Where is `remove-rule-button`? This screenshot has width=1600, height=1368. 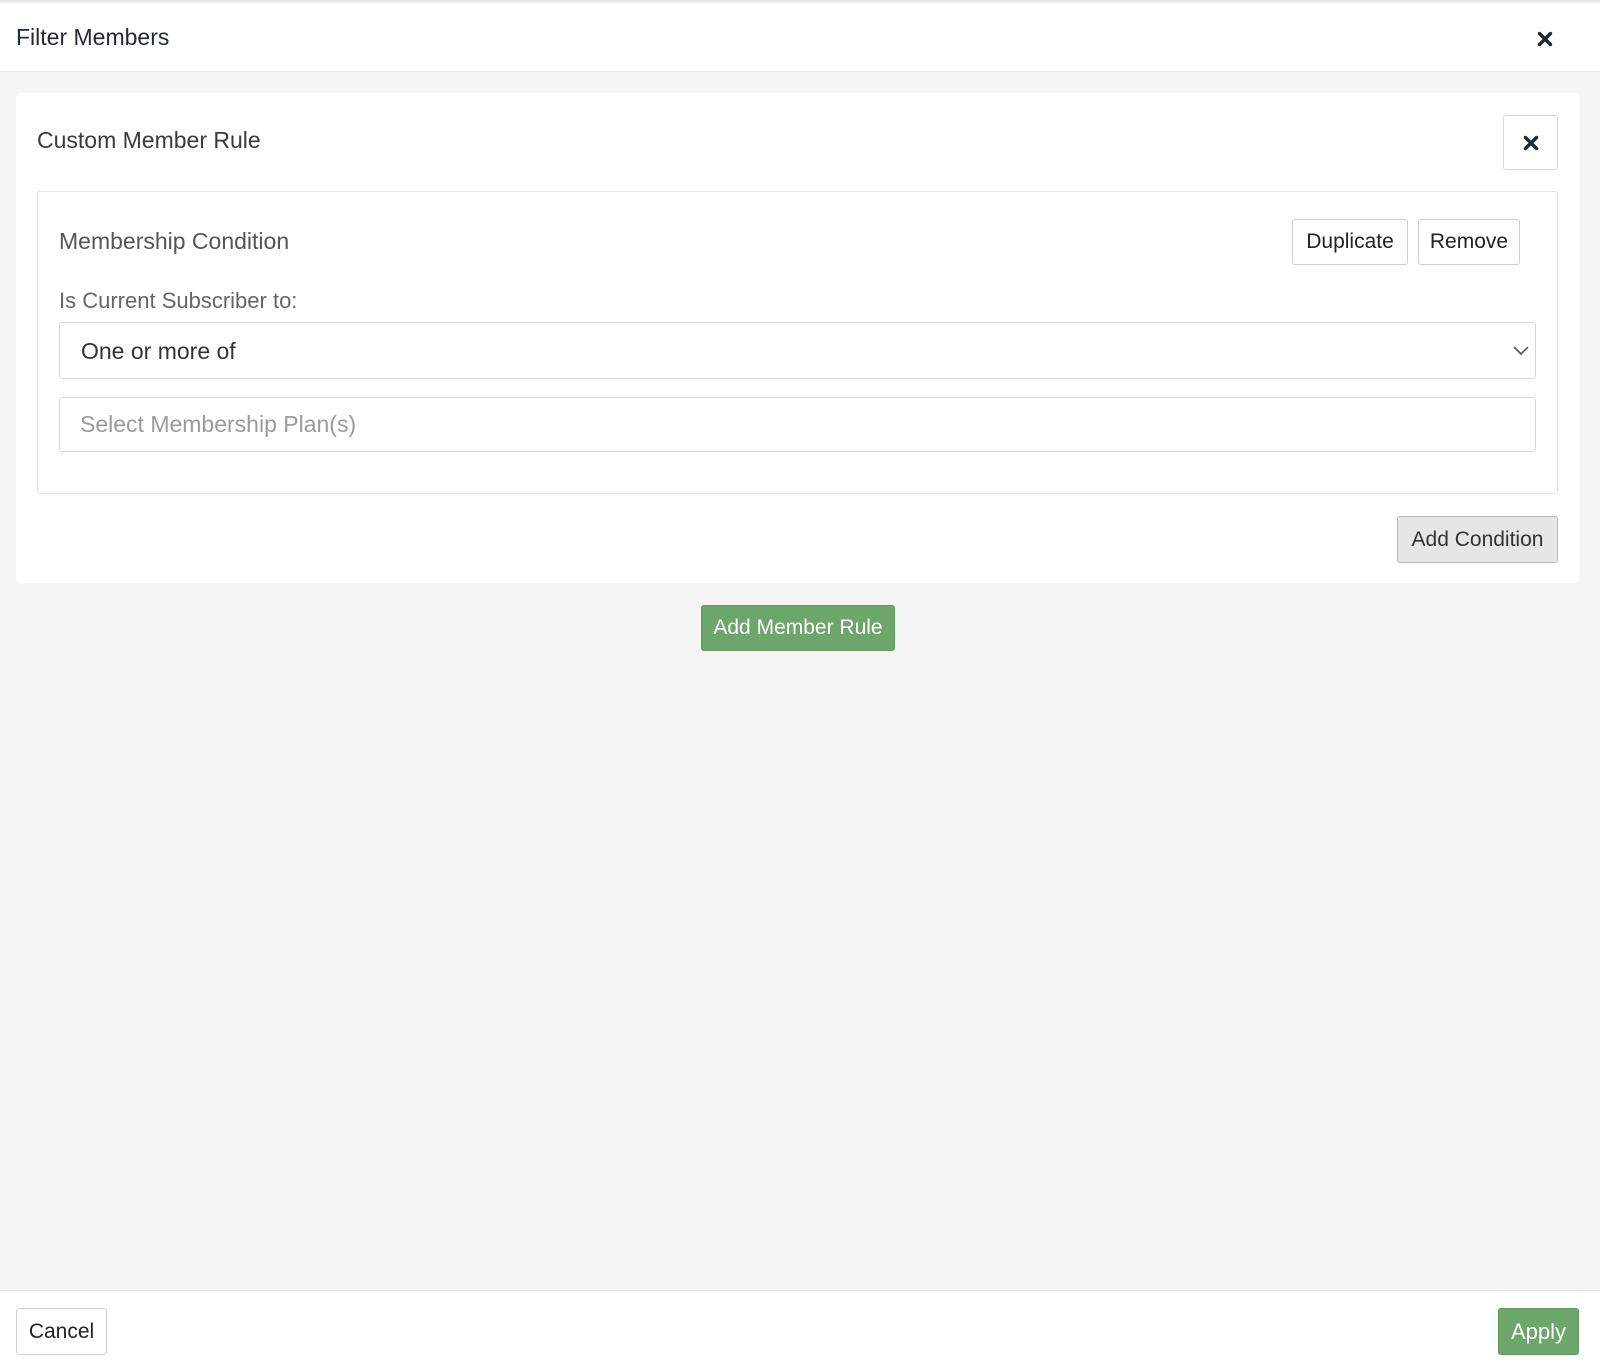
remove-rule-button is located at coordinates (1530, 142).